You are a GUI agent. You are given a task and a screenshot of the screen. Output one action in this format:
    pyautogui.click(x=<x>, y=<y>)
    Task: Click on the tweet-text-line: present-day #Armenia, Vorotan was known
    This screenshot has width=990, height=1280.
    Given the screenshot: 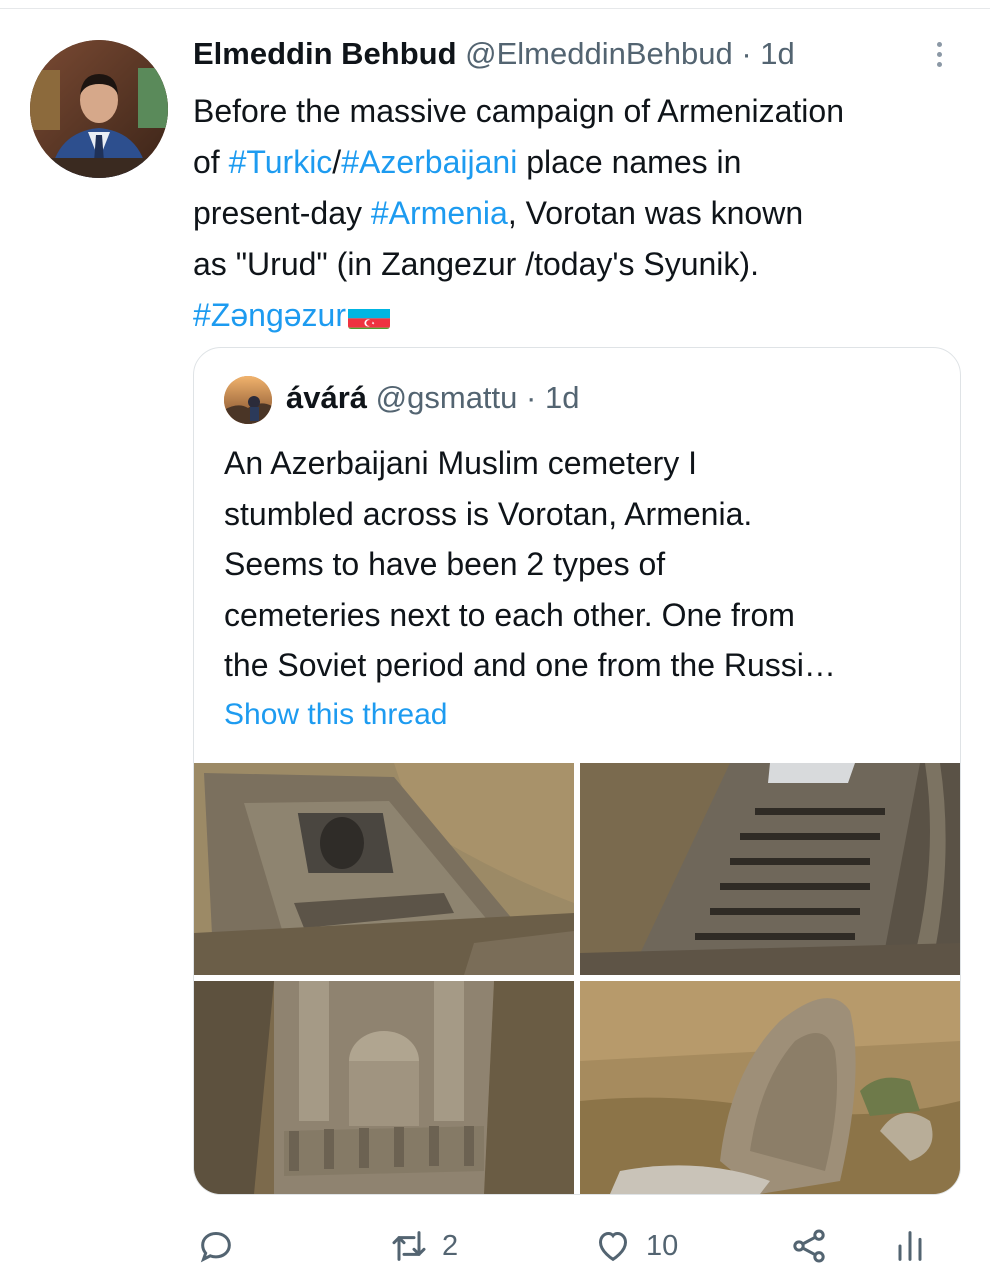 What is the action you would take?
    pyautogui.click(x=583, y=213)
    